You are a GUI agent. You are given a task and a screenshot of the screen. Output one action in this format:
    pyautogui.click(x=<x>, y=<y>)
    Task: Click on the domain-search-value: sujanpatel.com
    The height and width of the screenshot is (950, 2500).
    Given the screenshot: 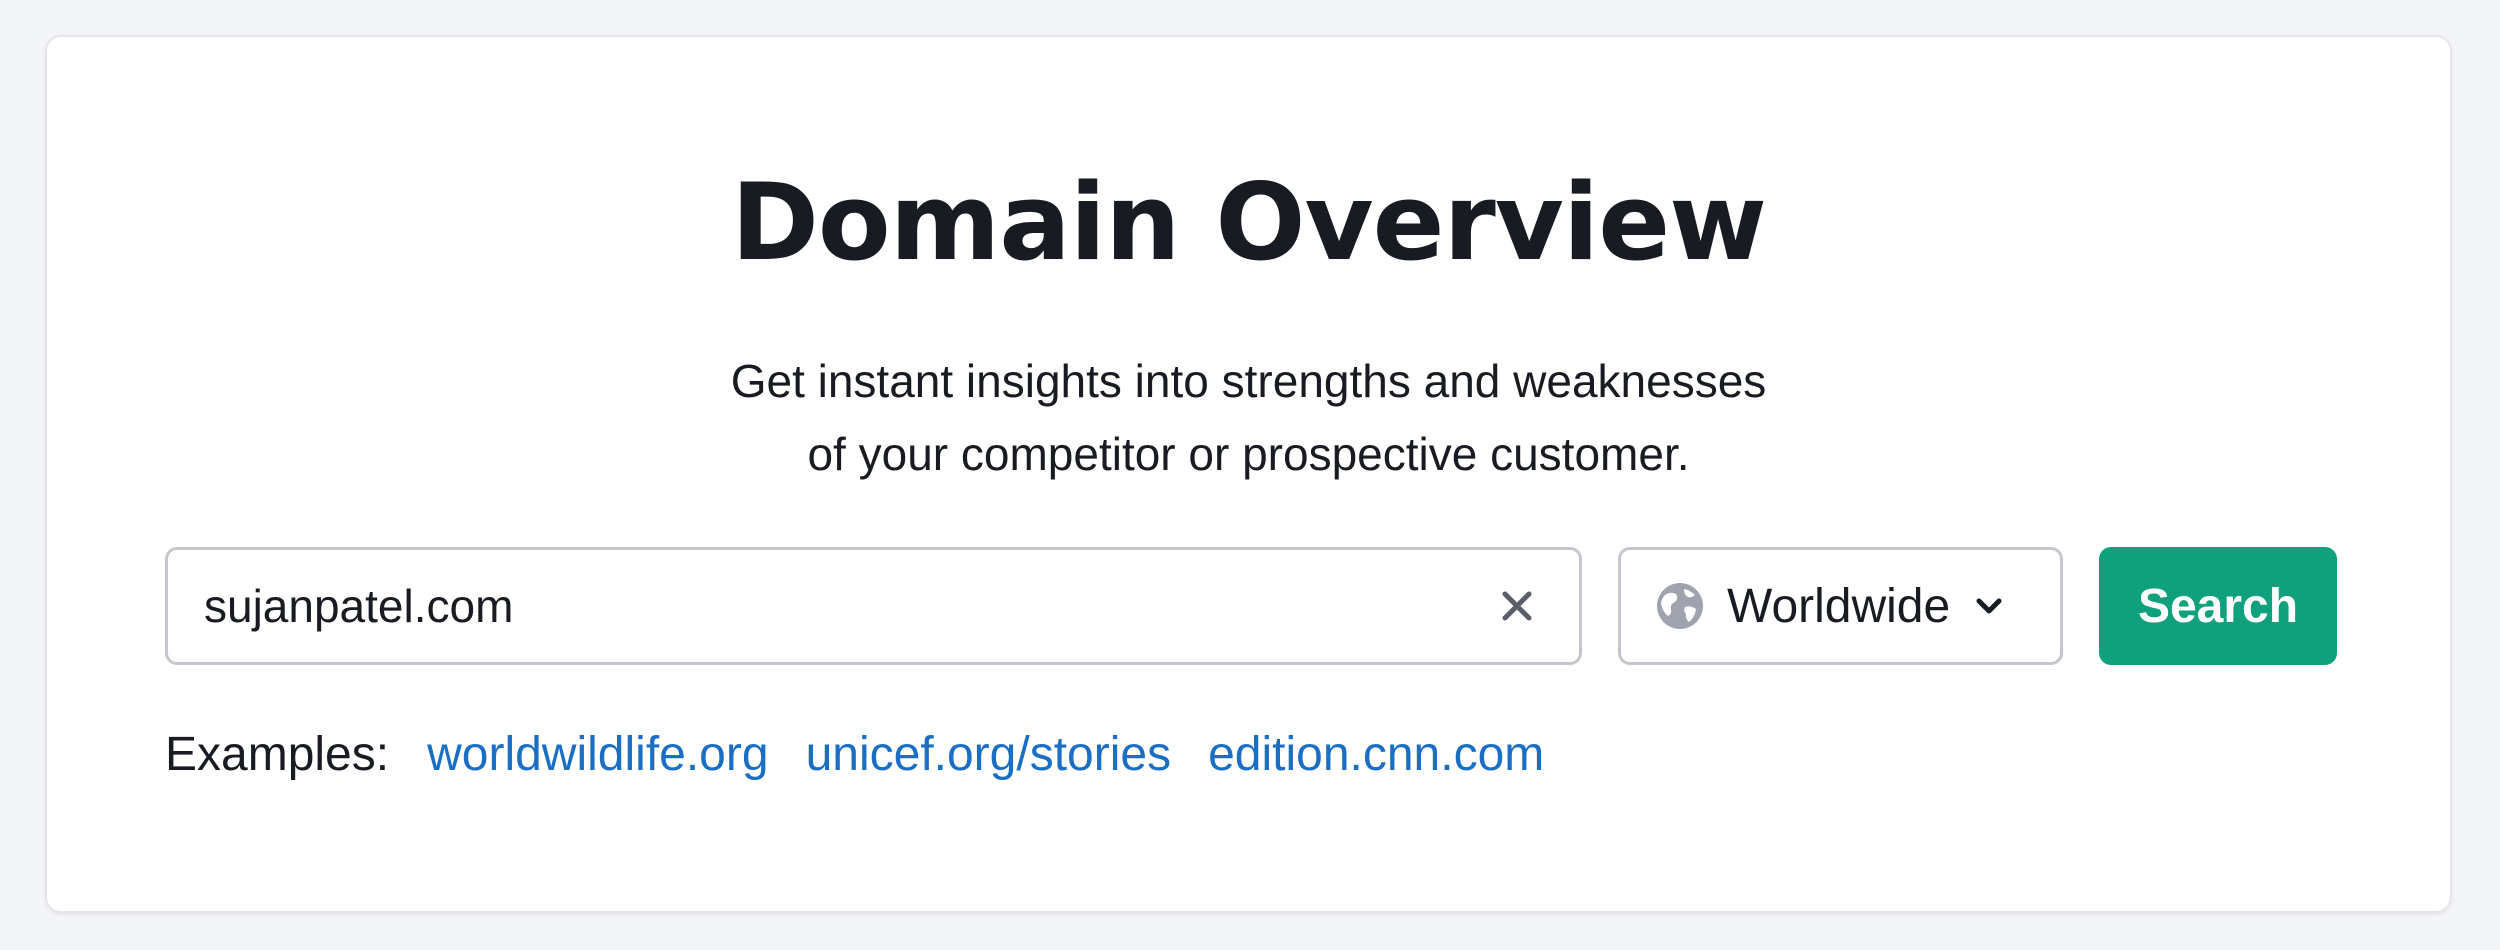 What is the action you would take?
    pyautogui.click(x=849, y=606)
    